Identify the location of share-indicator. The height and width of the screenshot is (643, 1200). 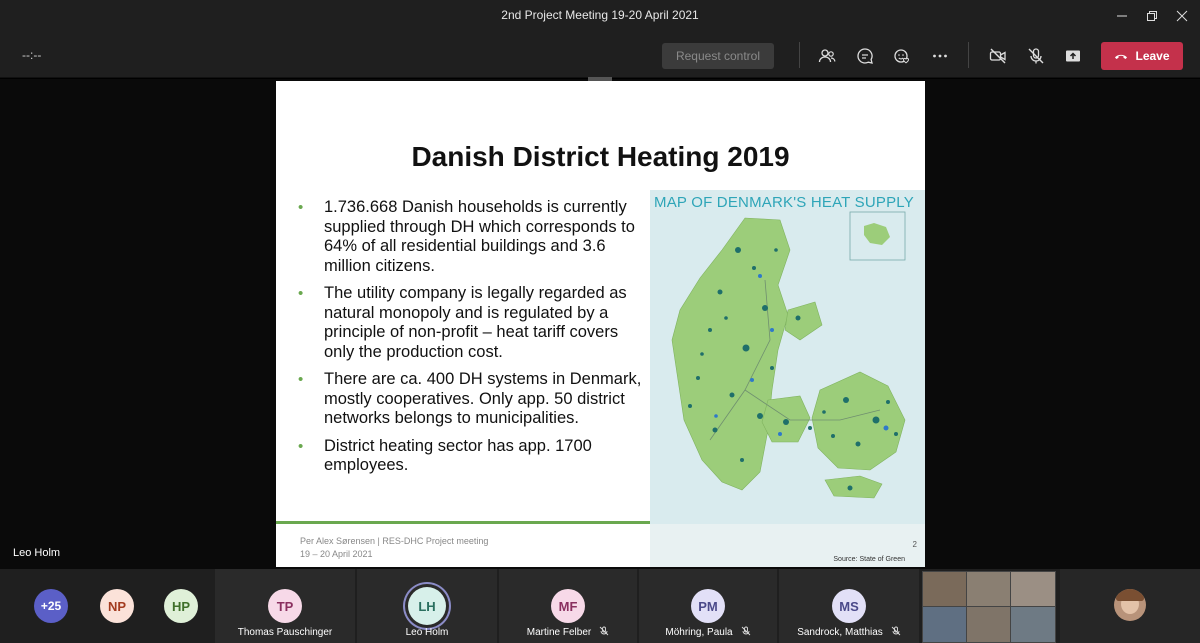
(600, 79).